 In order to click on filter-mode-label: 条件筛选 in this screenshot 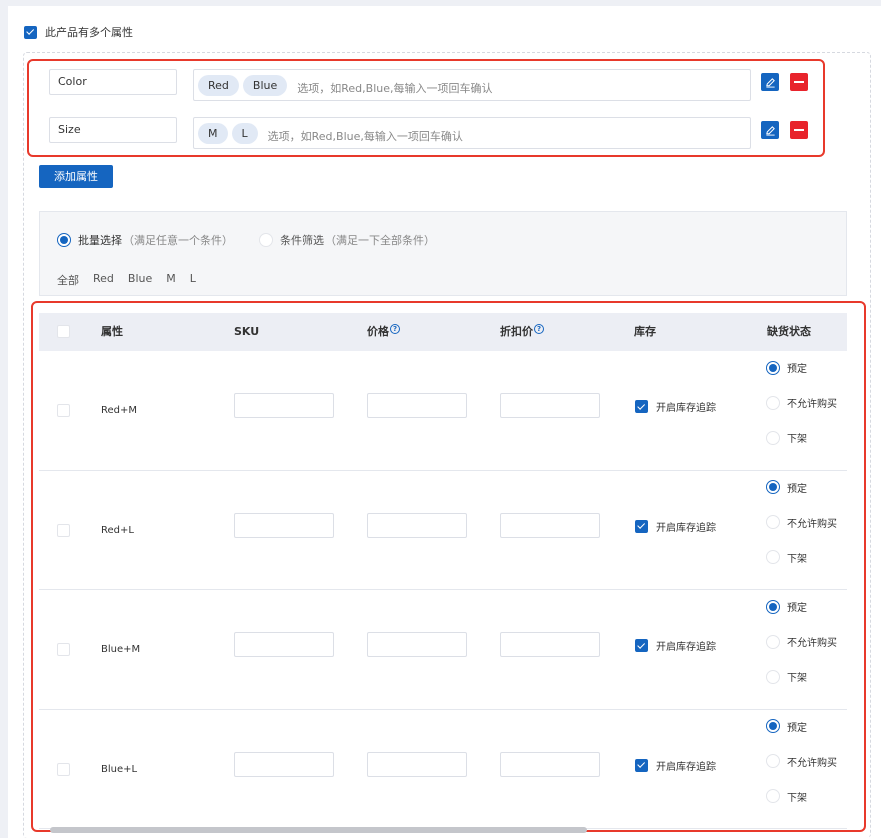, I will do `click(302, 240)`.